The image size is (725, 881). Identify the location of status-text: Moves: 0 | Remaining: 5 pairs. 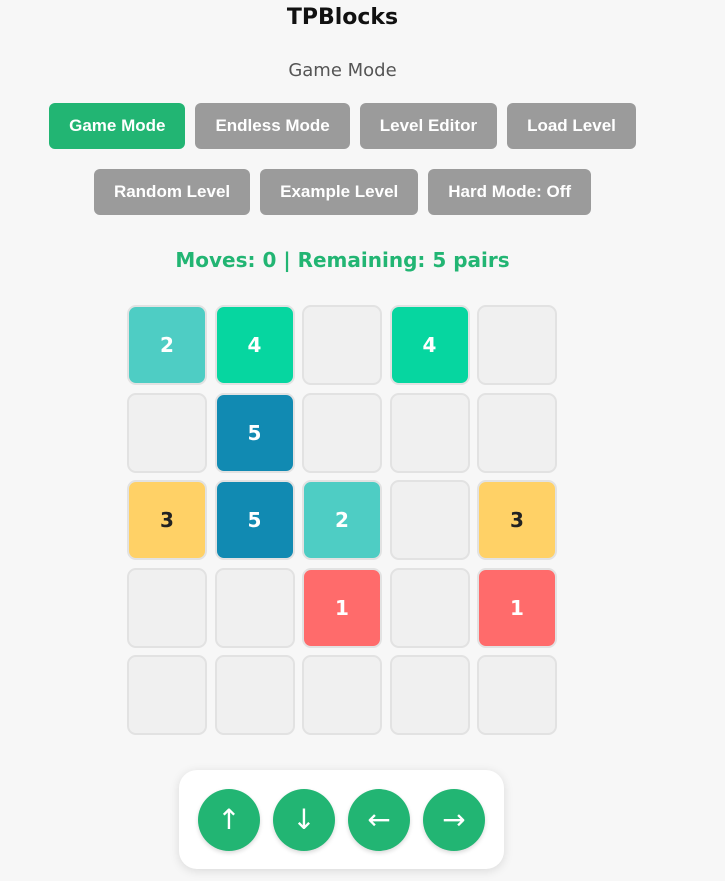
(342, 260).